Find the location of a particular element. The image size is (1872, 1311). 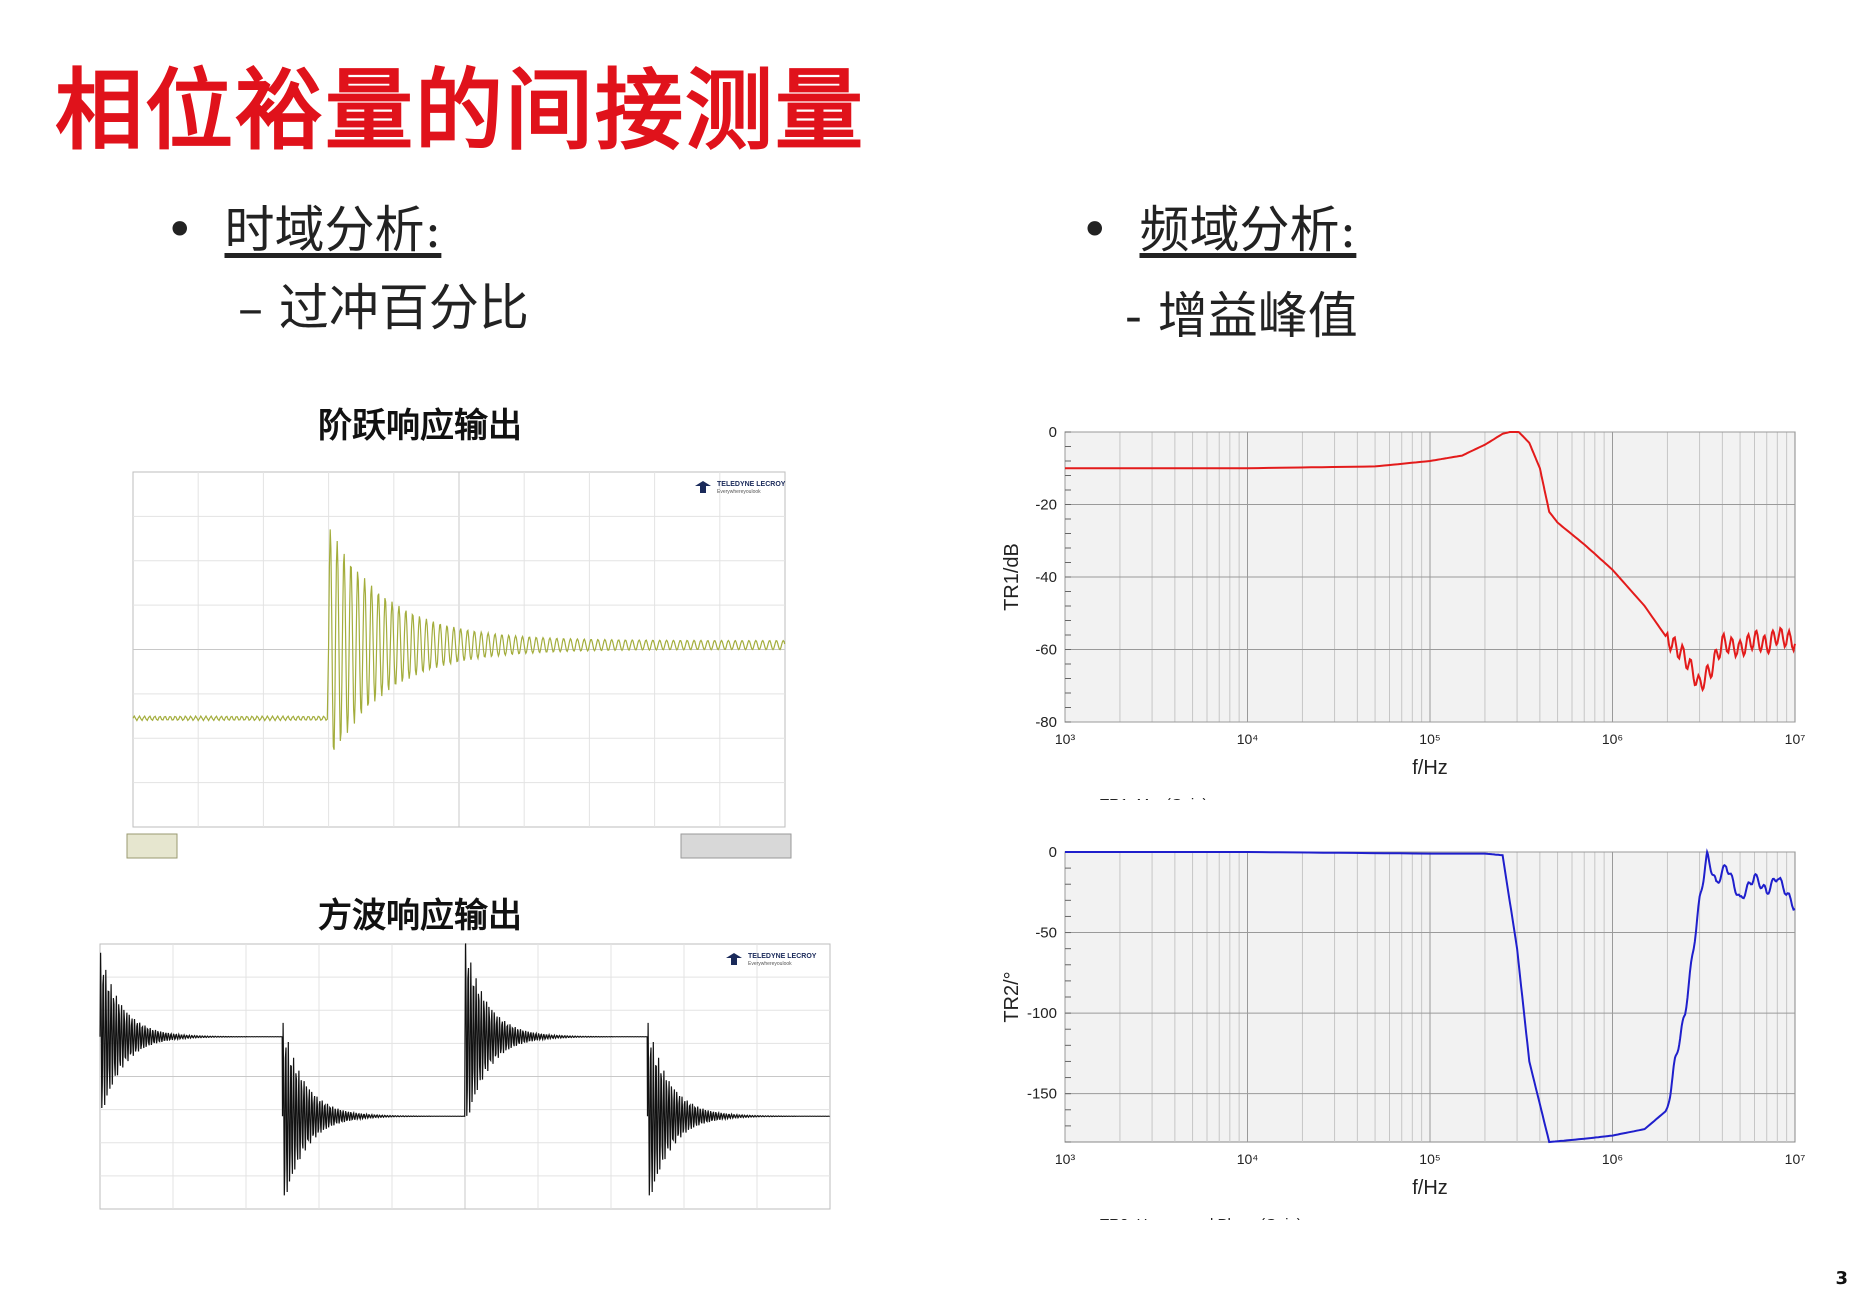

step-response-chart: TELEDYNE LECROYEverywhereyoulook is located at coordinates (459, 665).